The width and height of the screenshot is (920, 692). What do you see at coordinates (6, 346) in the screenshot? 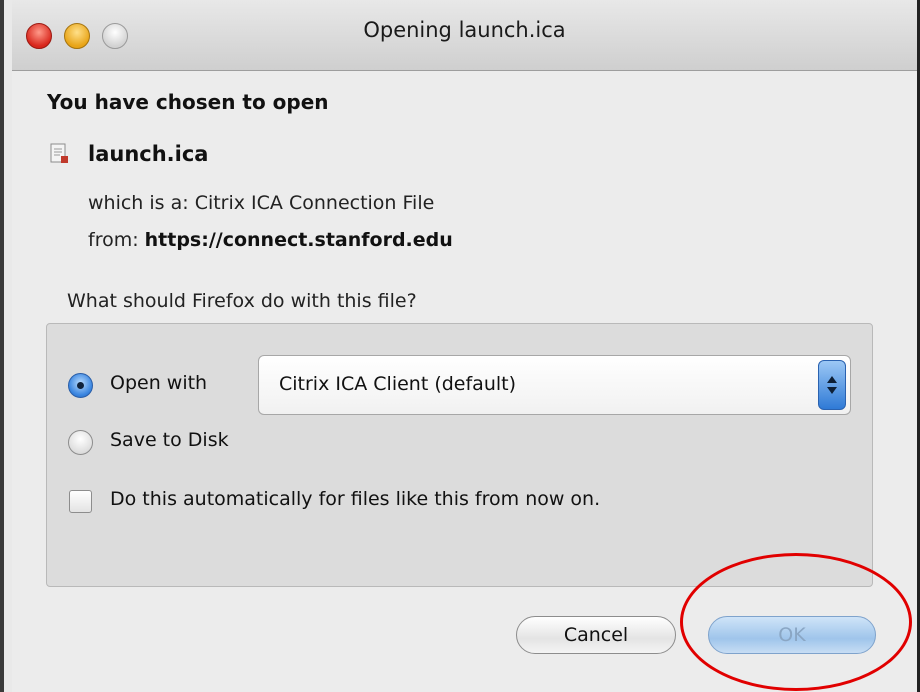
I see `background-window-edge` at bounding box center [6, 346].